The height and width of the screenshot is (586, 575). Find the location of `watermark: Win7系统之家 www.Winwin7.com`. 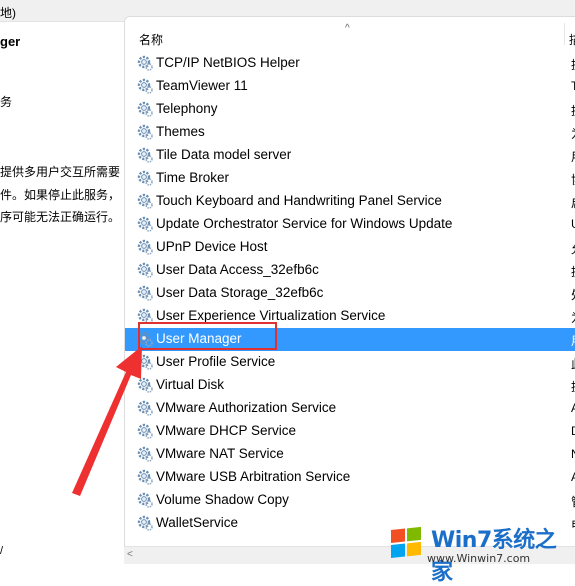

watermark: Win7系统之家 www.Winwin7.com is located at coordinates (481, 552).